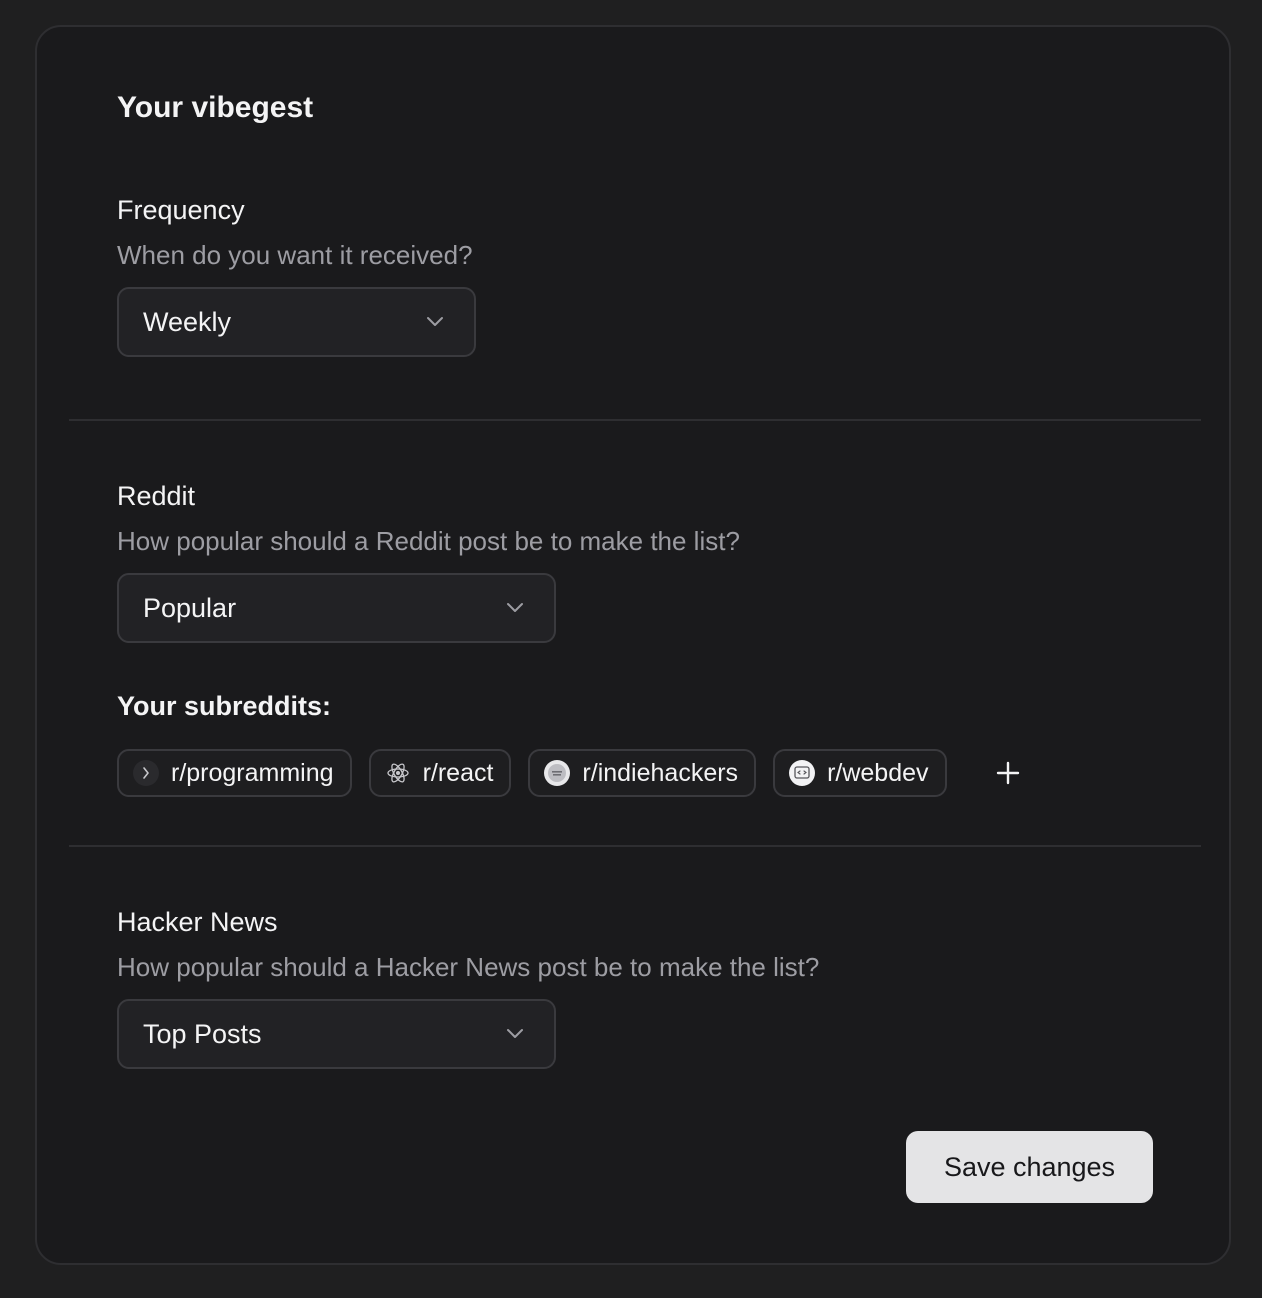 This screenshot has width=1262, height=1298. I want to click on reddit-popularity-select: Popular, so click(336, 608).